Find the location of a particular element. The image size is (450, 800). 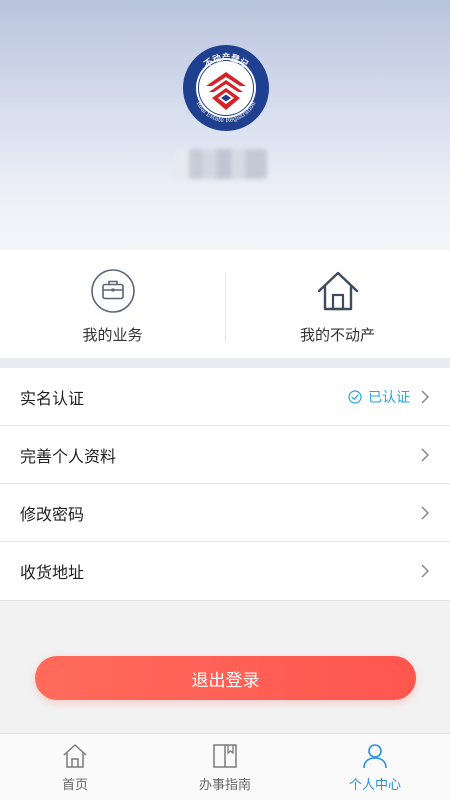

username-blurred: ●●●● is located at coordinates (221, 164).